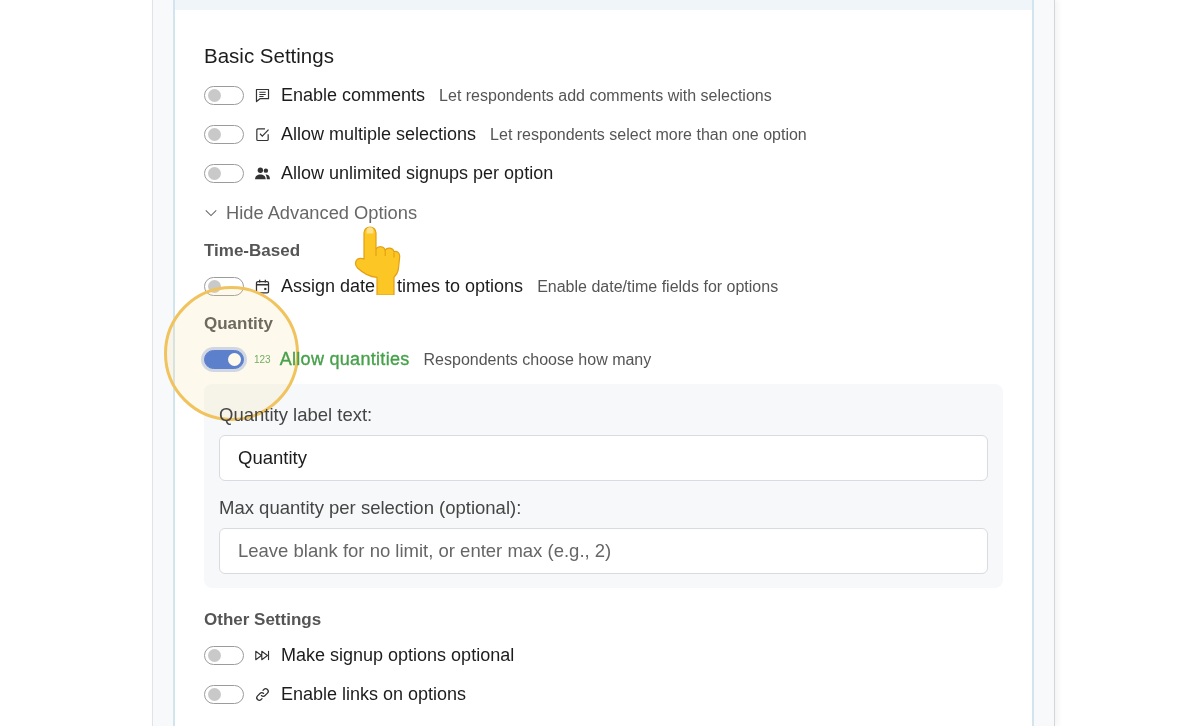 This screenshot has width=1200, height=726. Describe the element at coordinates (603, 458) in the screenshot. I see `text-input: Quantity` at that location.